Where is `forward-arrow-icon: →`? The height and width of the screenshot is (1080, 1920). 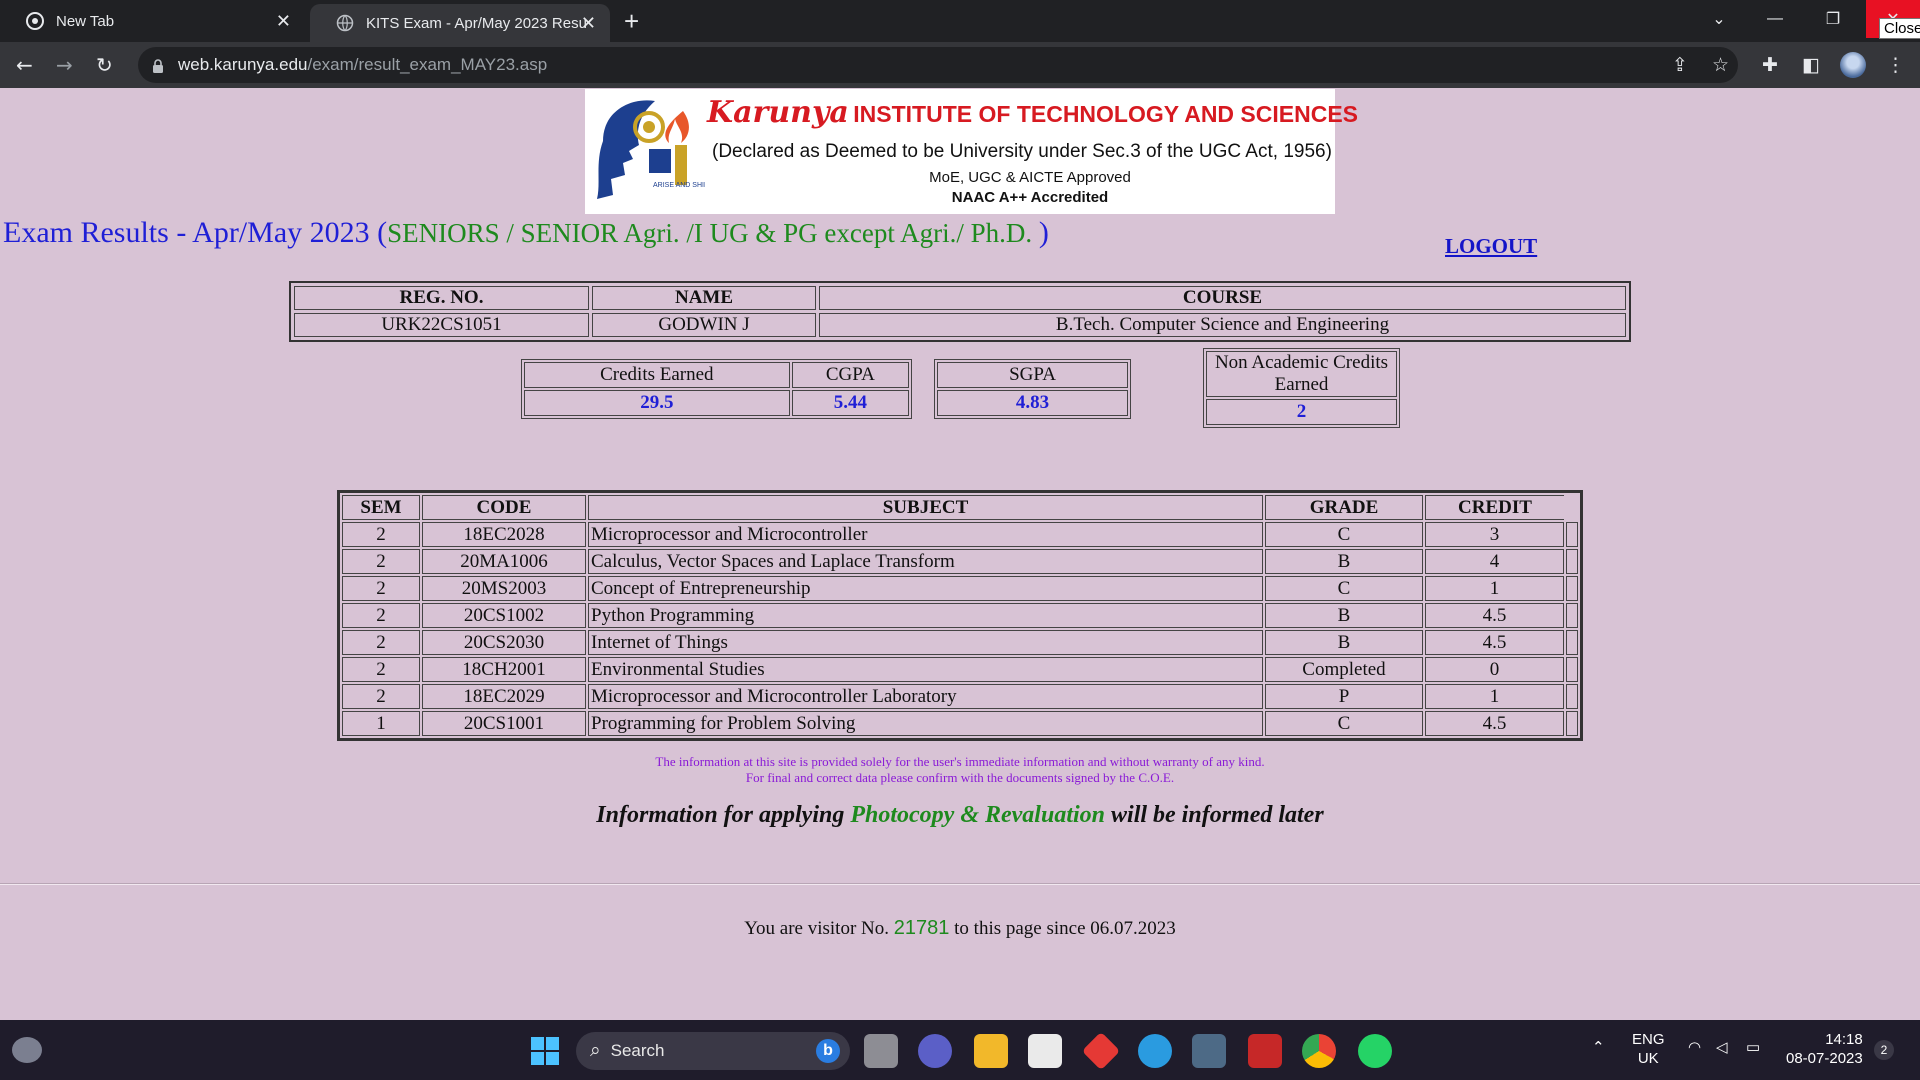
forward-arrow-icon: → is located at coordinates (64, 65).